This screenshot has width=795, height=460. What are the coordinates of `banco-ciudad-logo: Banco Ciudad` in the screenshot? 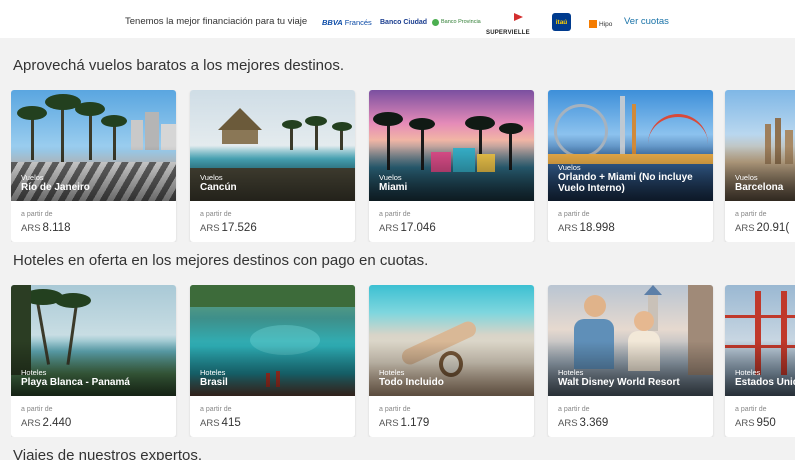 It's located at (404, 22).